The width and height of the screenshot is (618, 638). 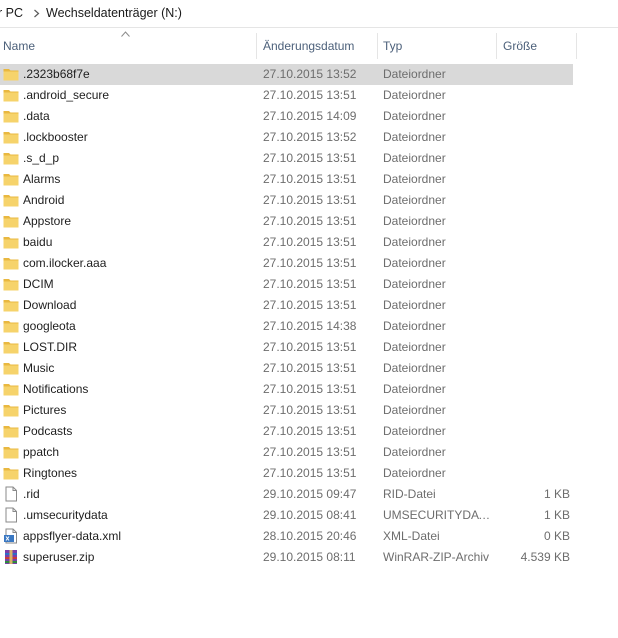 I want to click on file-row: Pictures 27.10.2015 13:51 Dateiordner, so click(x=309, y=410).